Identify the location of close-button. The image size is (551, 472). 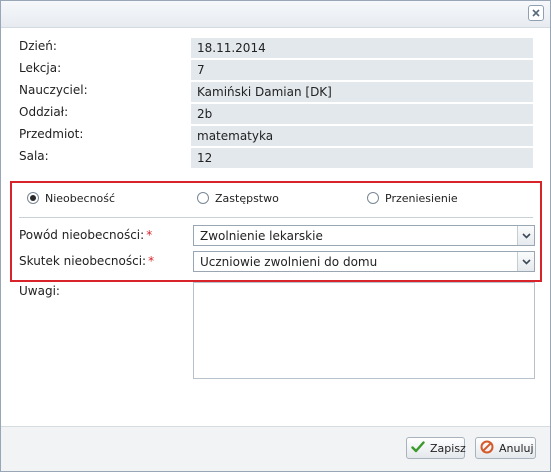
(536, 13).